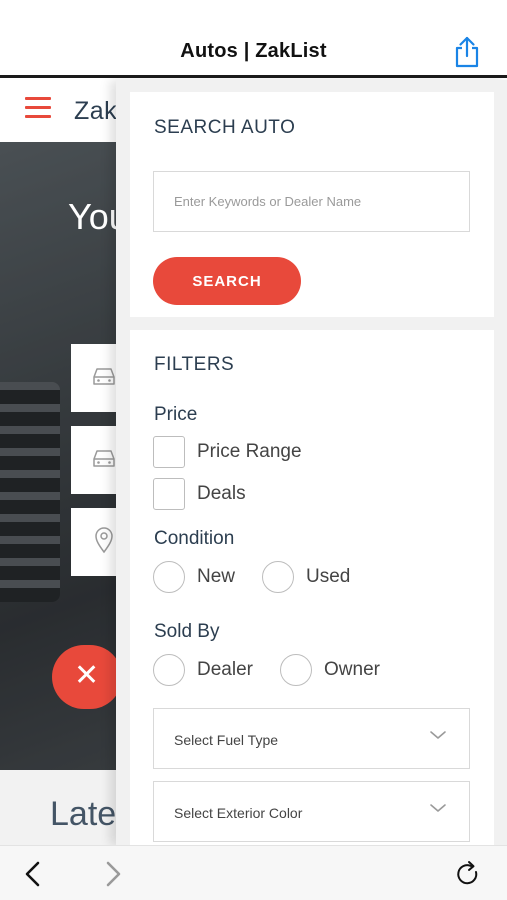 The image size is (507, 900). I want to click on chevron-right-icon, so click(113, 874).